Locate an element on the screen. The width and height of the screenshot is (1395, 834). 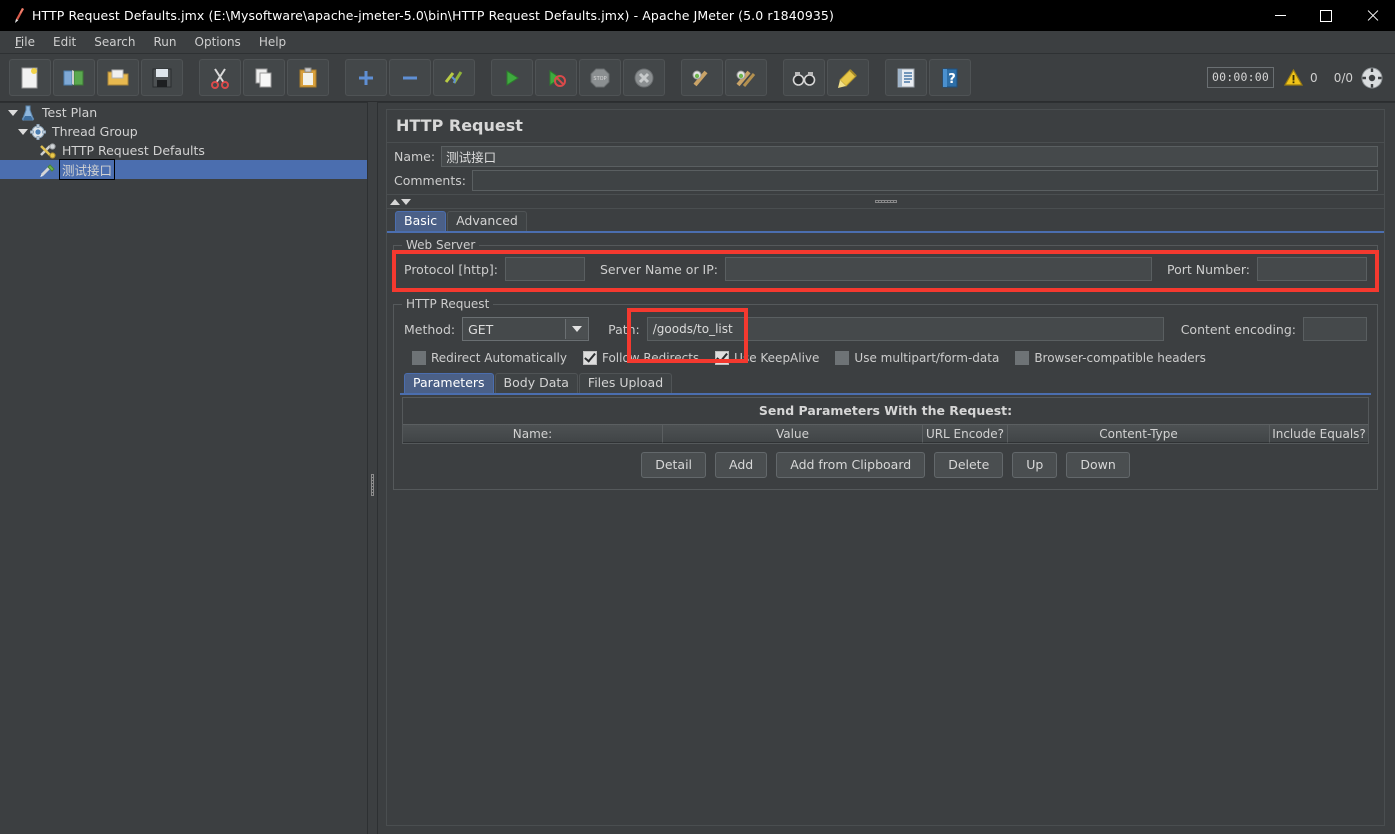
vertical-splitter is located at coordinates (372, 468).